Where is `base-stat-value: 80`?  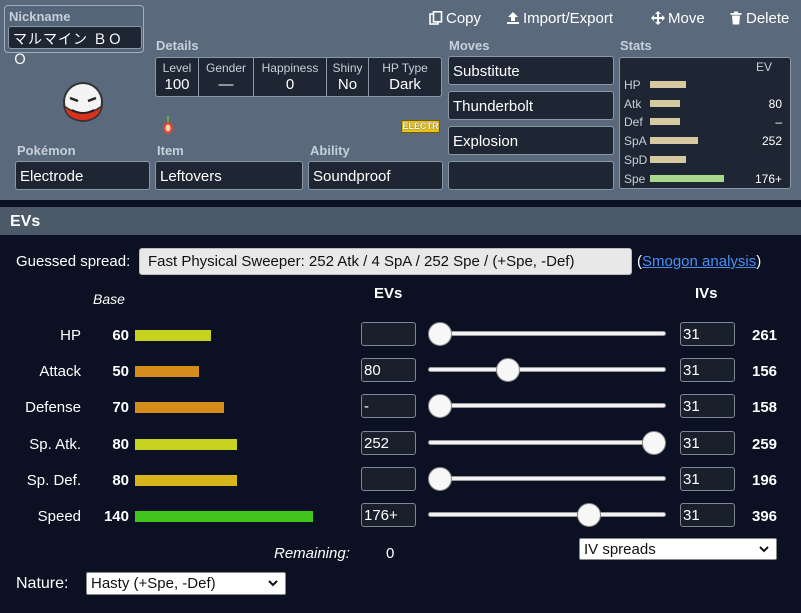 base-stat-value: 80 is located at coordinates (120, 444).